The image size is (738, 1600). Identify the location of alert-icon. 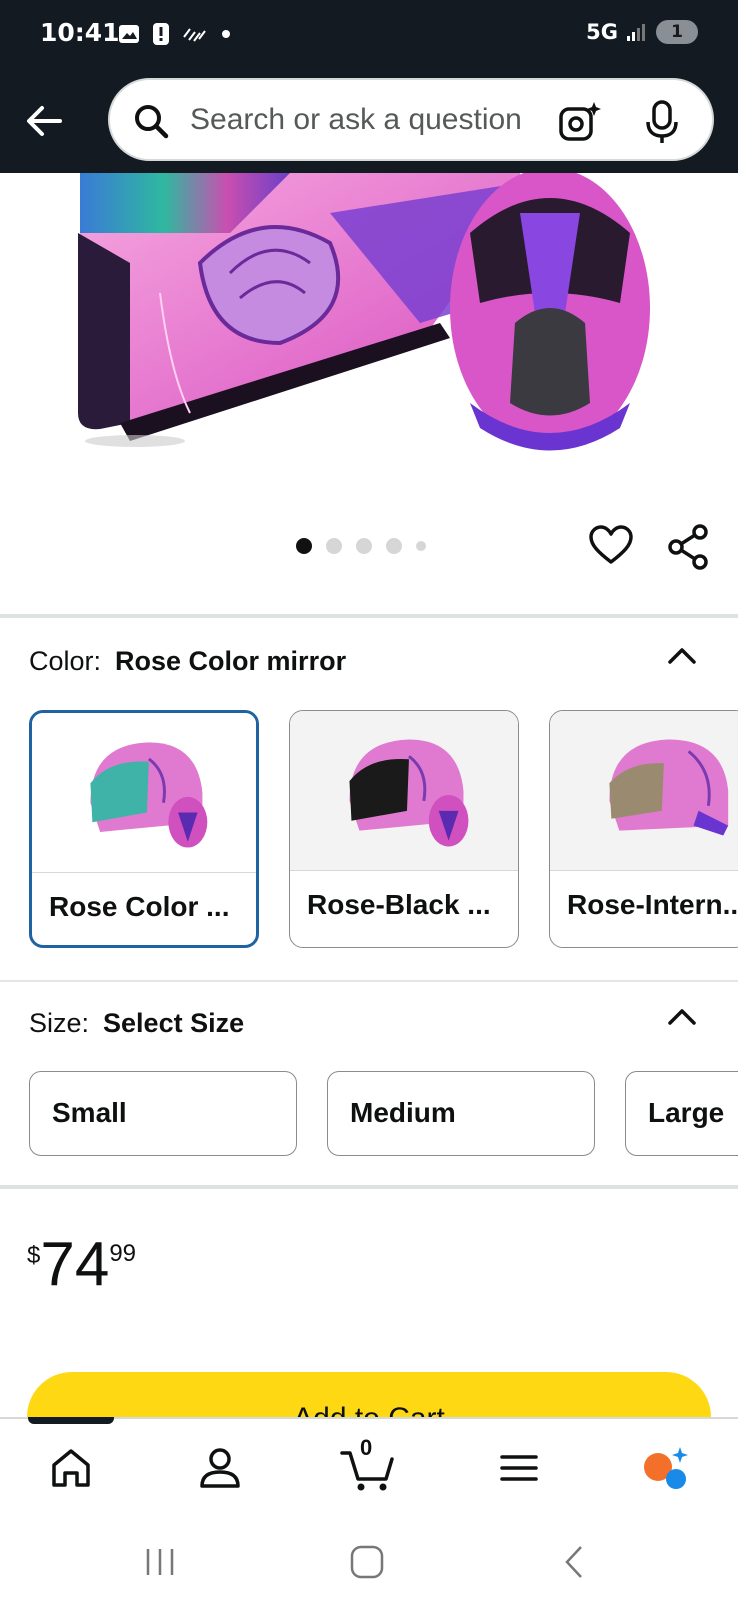
(161, 34).